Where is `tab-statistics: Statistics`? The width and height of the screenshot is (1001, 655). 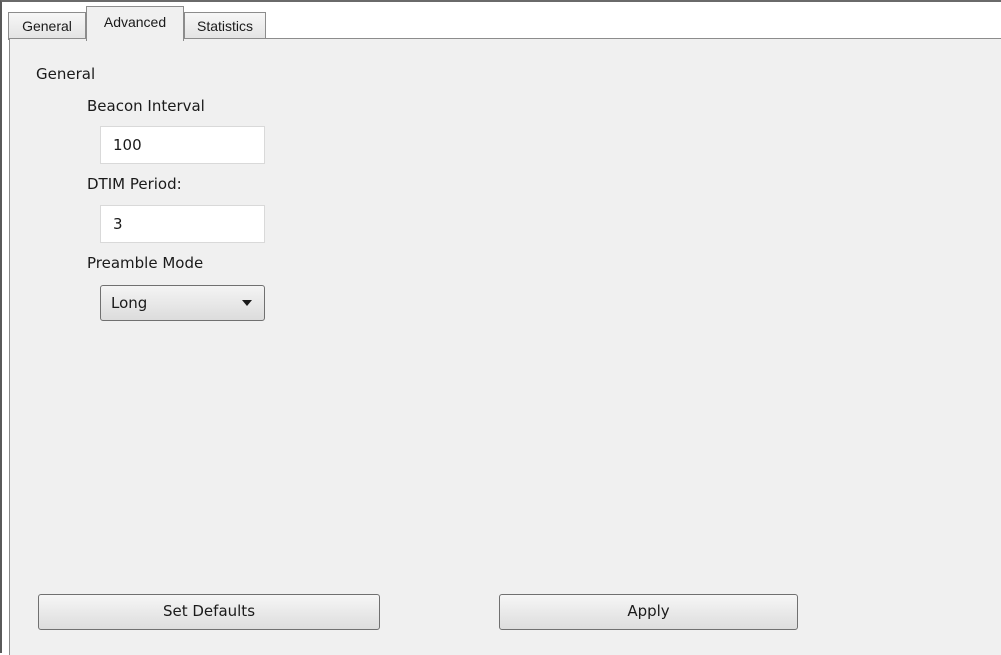
tab-statistics: Statistics is located at coordinates (225, 26).